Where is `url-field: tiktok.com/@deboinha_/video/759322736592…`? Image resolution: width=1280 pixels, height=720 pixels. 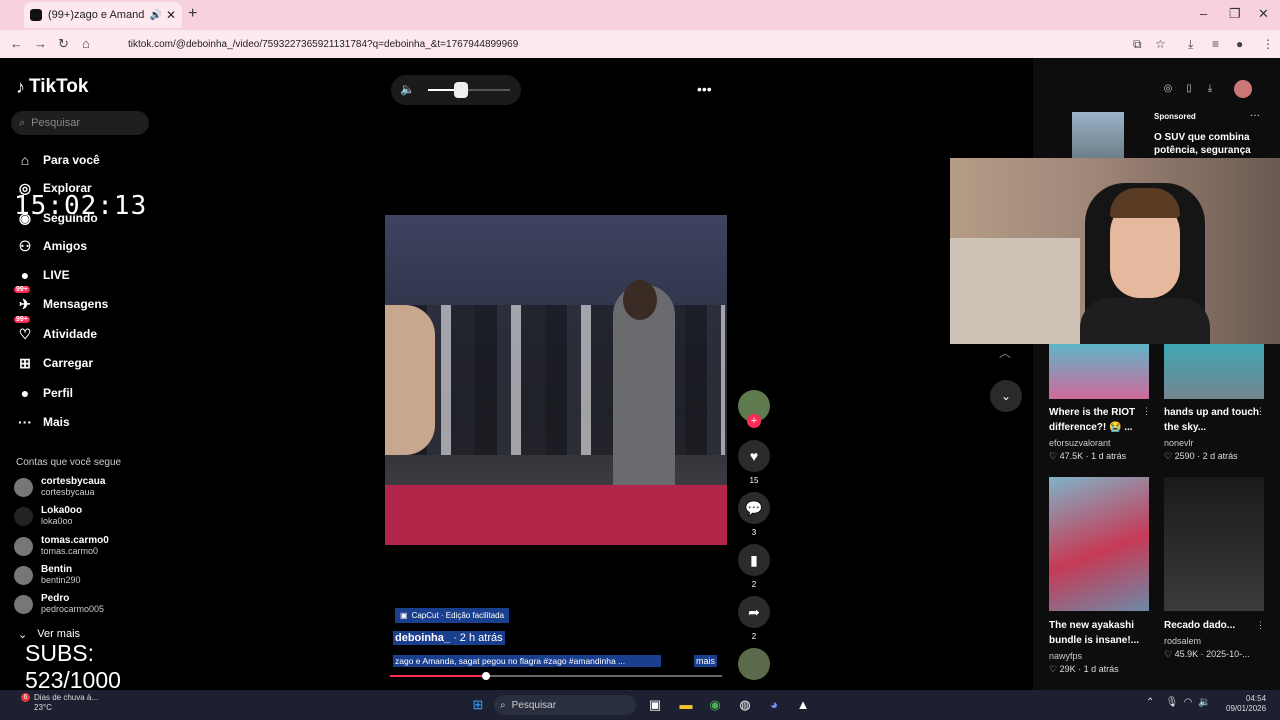
url-field: tiktok.com/@deboinha_/video/759322736592… is located at coordinates (639, 44).